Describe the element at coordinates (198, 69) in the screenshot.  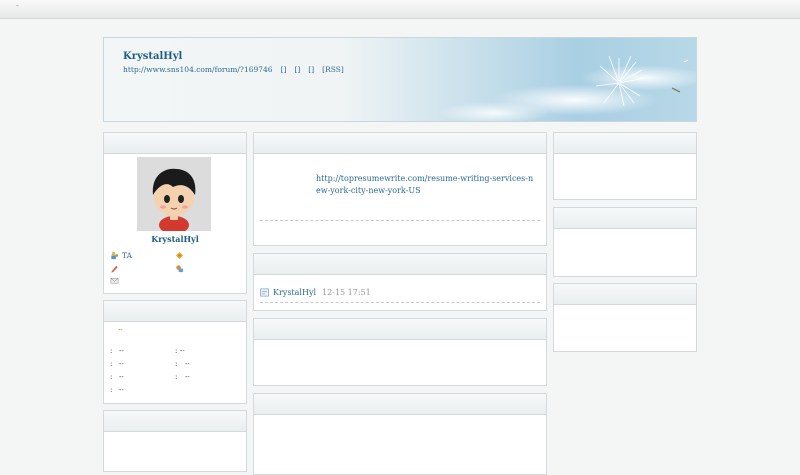
I see `blog-url-link: http://www.sns104.com/forum/?169746` at that location.